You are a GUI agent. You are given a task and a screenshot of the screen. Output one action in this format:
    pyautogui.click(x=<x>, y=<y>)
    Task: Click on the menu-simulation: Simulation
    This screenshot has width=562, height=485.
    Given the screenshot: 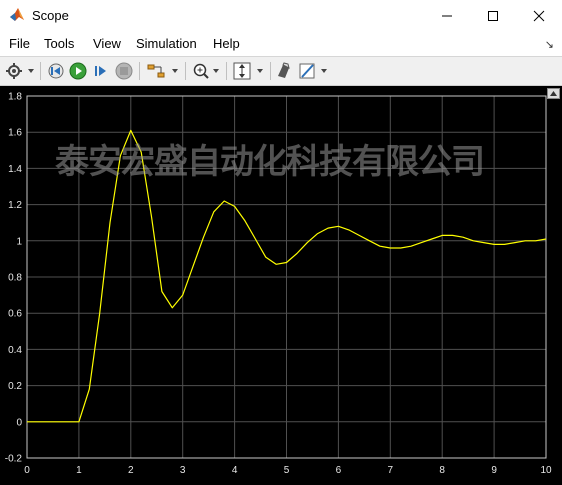 What is the action you would take?
    pyautogui.click(x=166, y=43)
    